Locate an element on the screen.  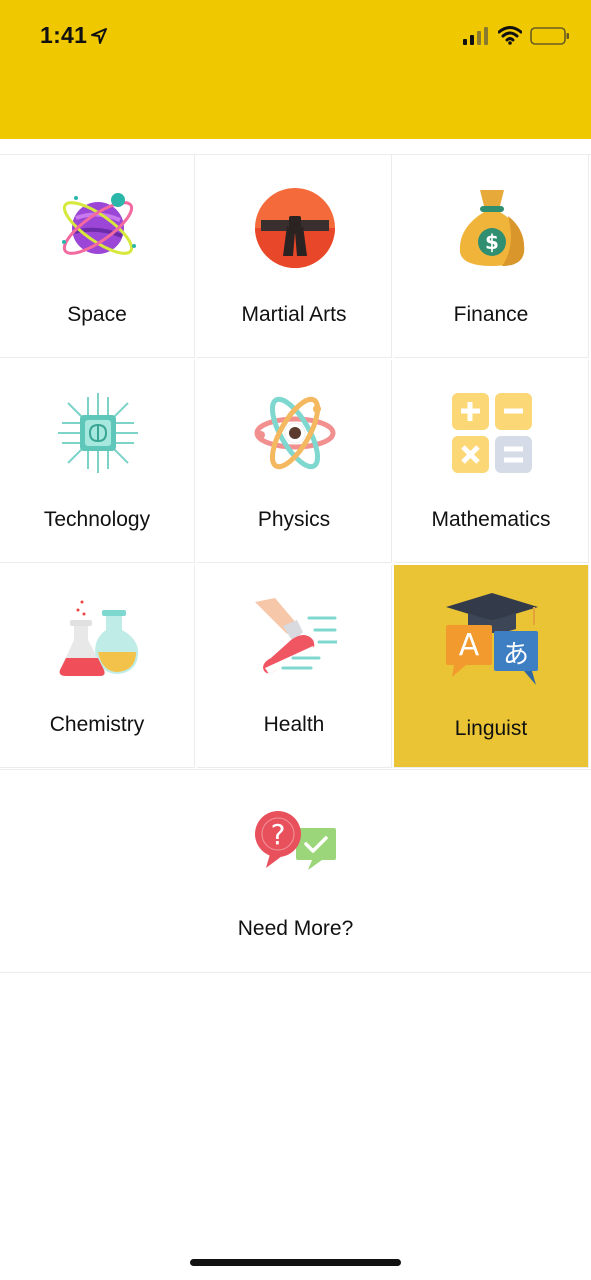
category-technology: Technology is located at coordinates (97, 461).